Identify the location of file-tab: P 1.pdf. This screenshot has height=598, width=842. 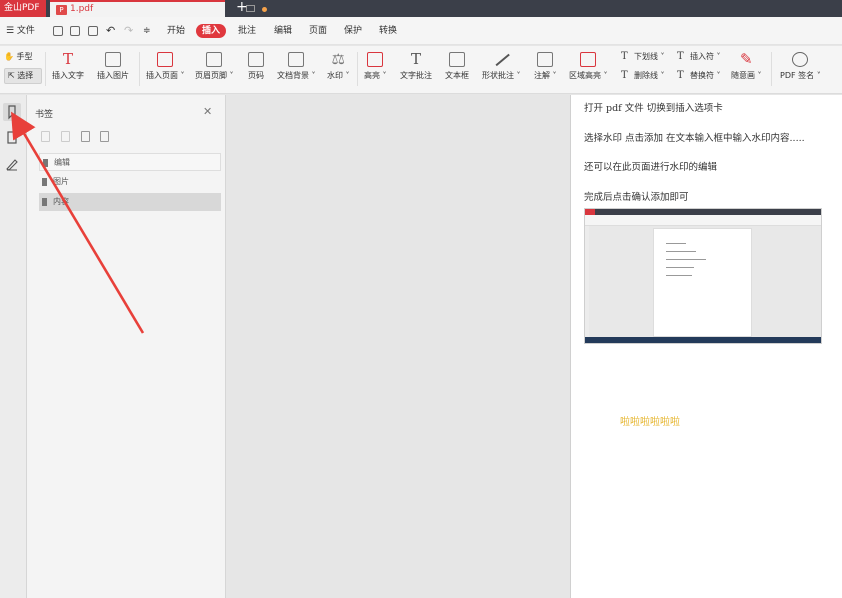
(158, 8).